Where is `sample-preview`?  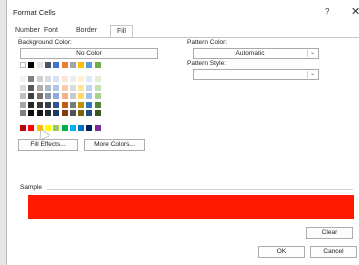 sample-preview is located at coordinates (191, 207).